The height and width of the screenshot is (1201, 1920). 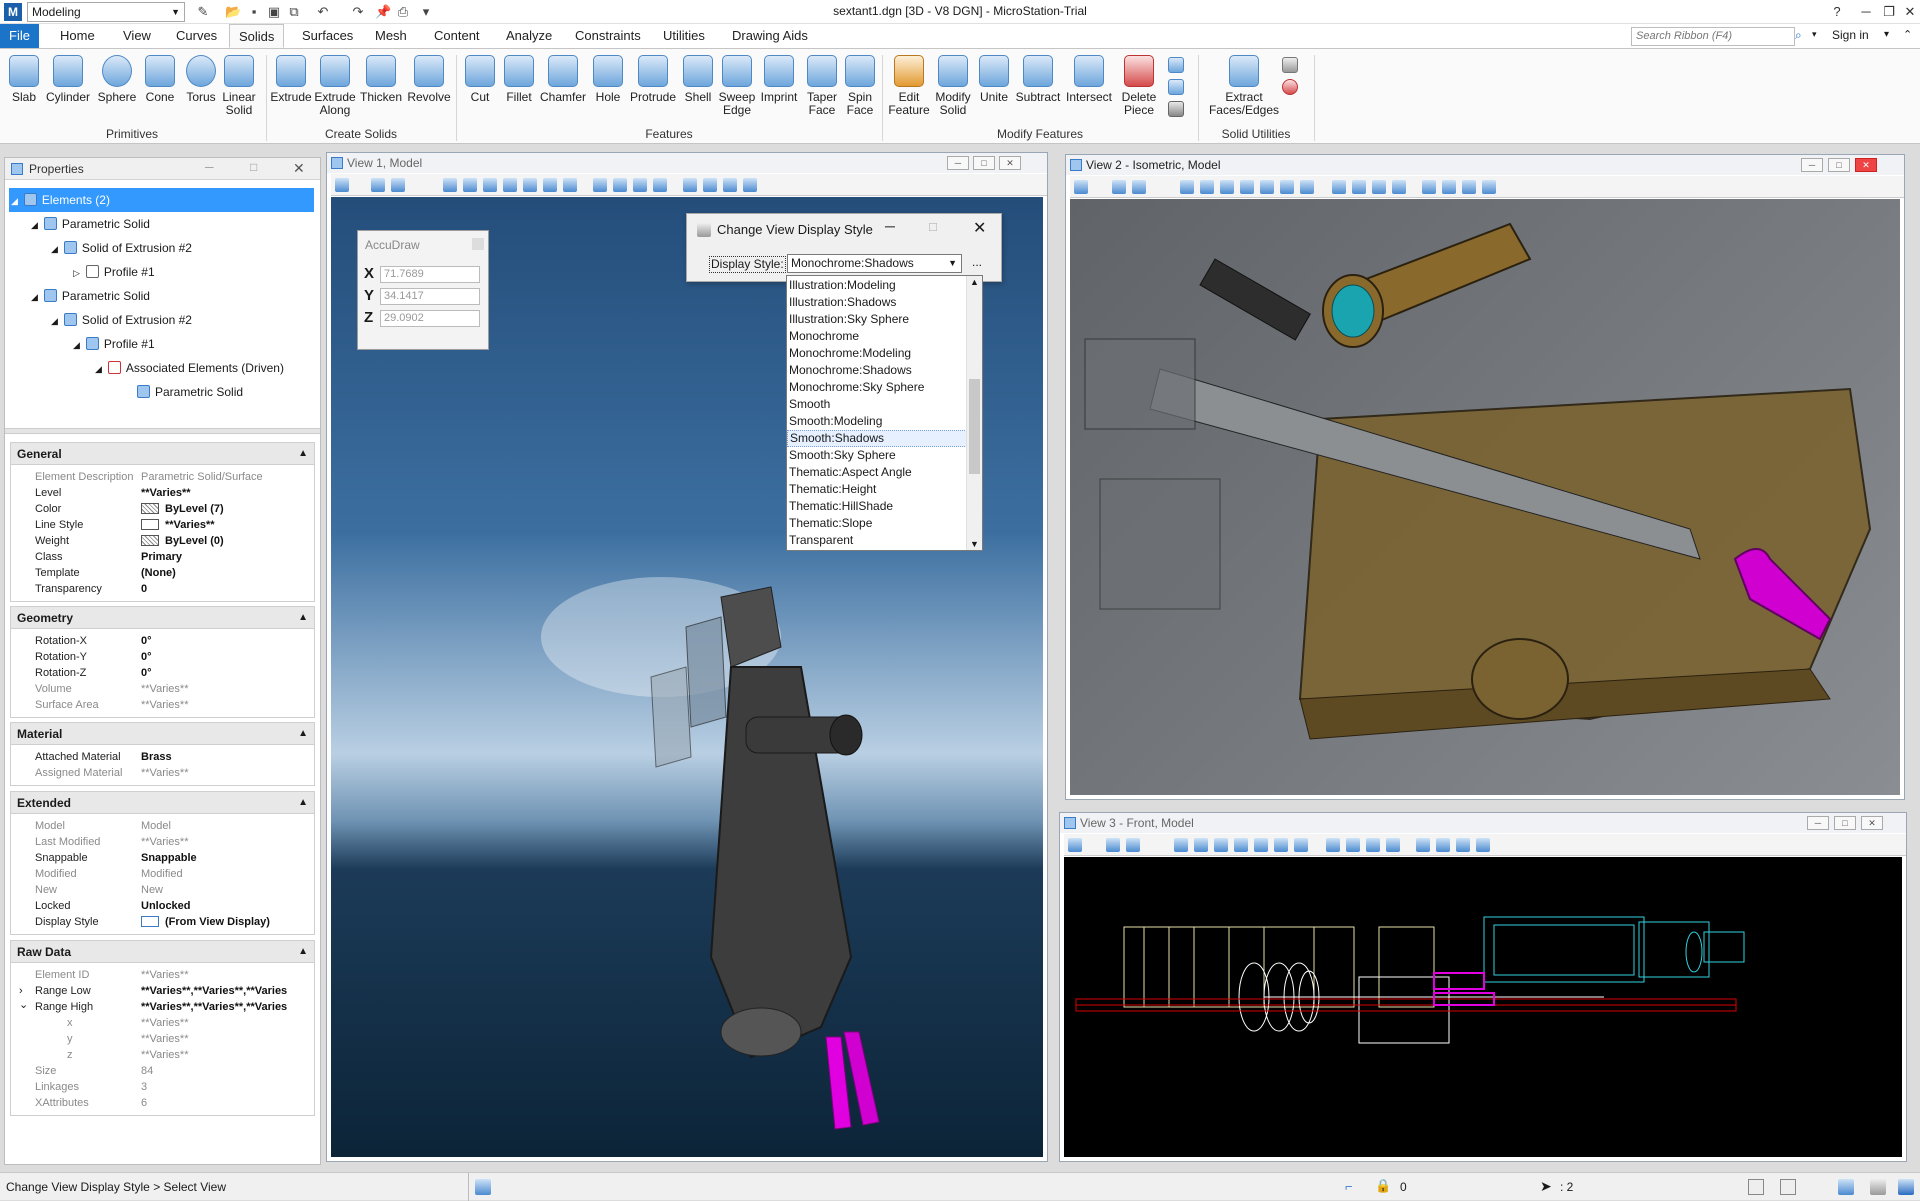 What do you see at coordinates (162, 509) in the screenshot?
I see `property-row: Color ByLevel (7)` at bounding box center [162, 509].